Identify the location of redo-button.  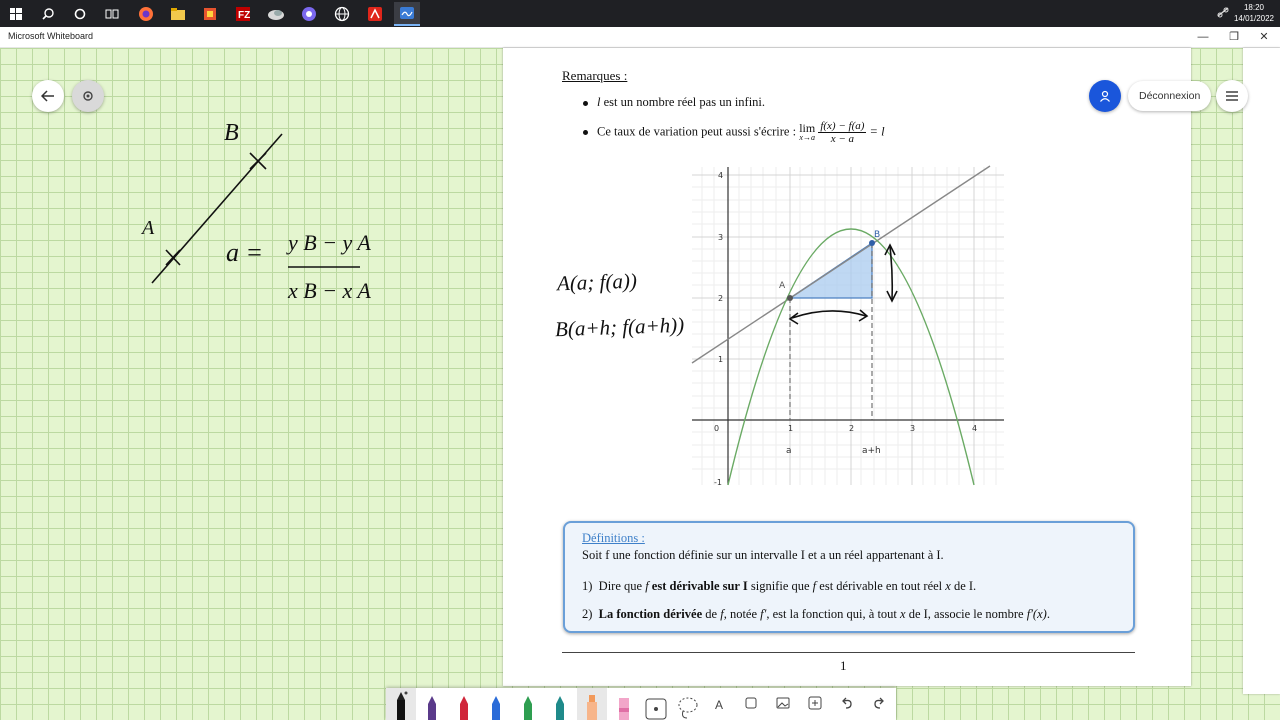
(879, 705).